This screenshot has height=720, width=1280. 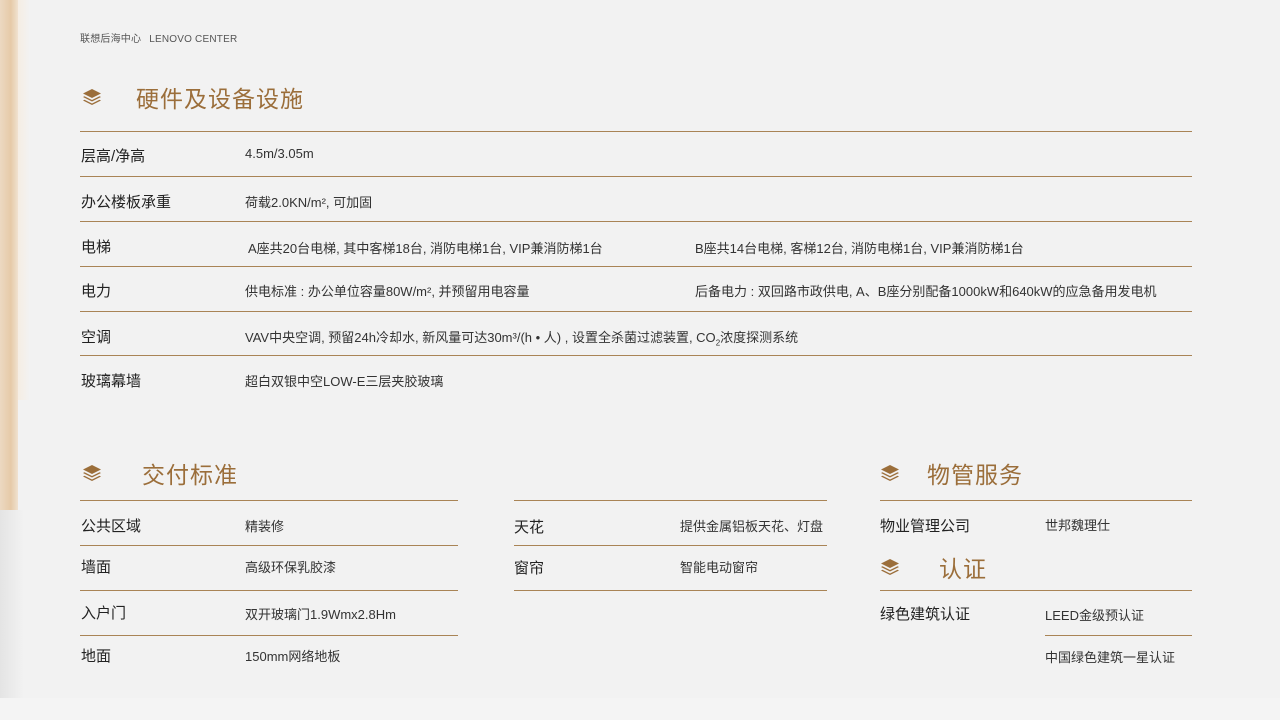 What do you see at coordinates (96, 337) in the screenshot?
I see `hvac-label: 空调` at bounding box center [96, 337].